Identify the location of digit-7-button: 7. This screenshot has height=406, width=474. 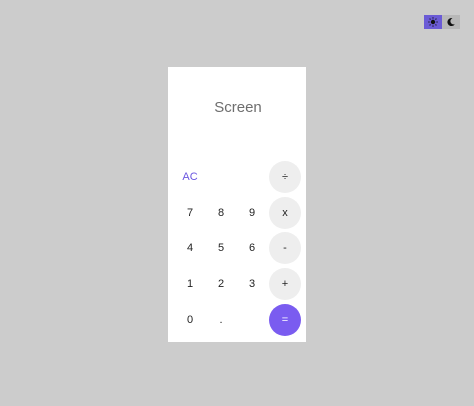
(190, 213).